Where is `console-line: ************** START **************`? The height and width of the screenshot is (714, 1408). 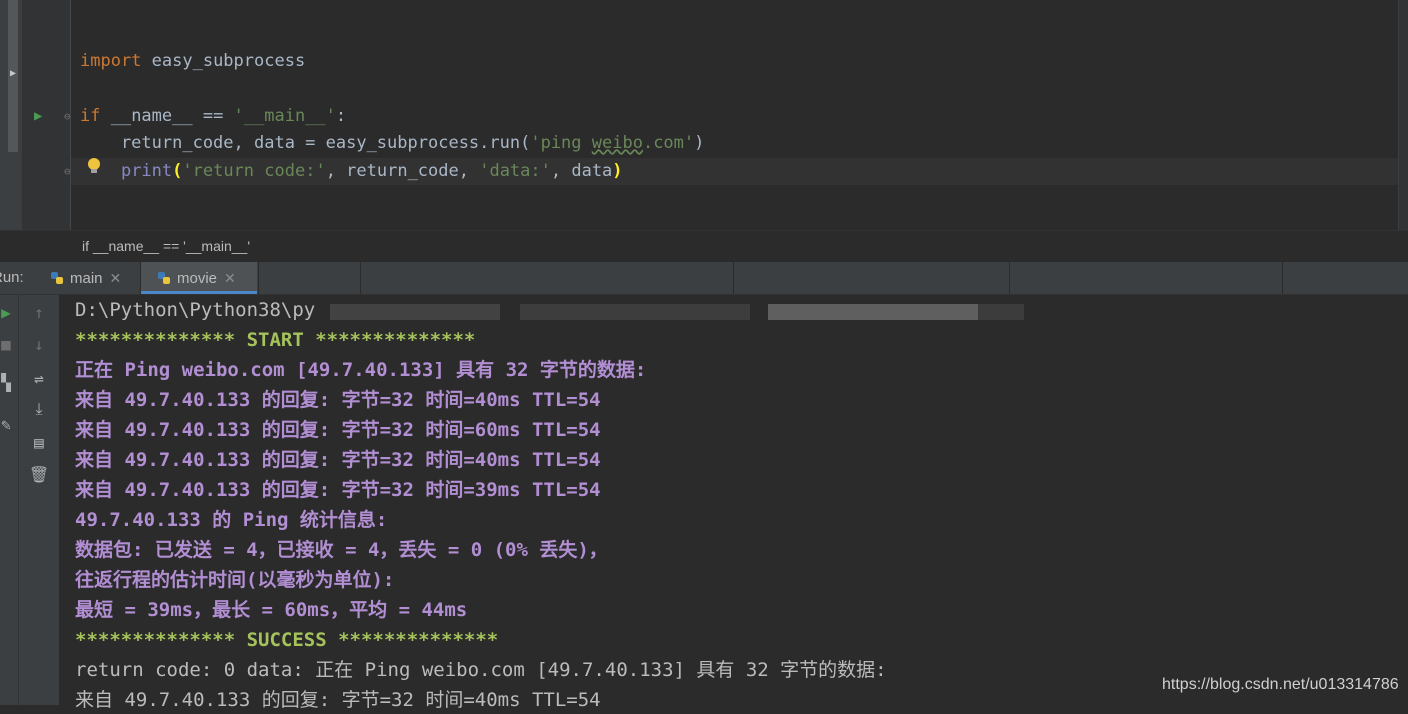
console-line: ************** START ************** is located at coordinates (275, 340).